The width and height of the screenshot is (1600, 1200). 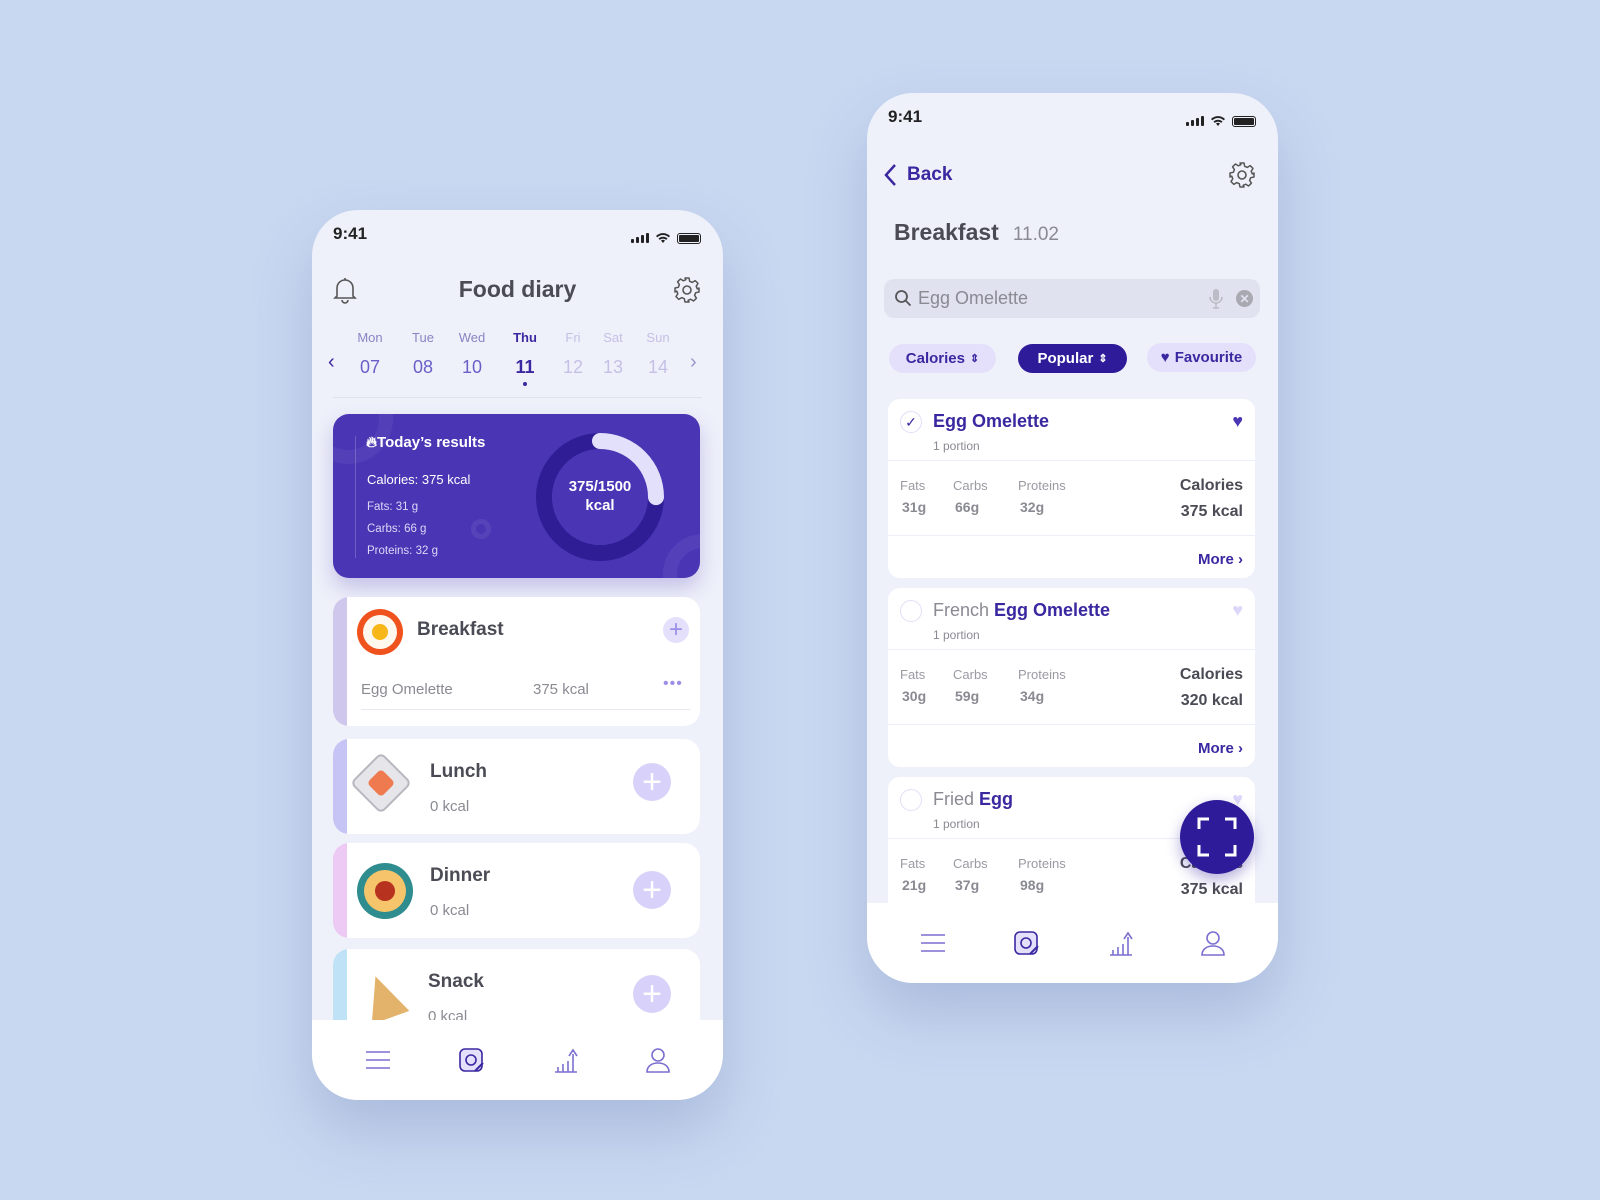 What do you see at coordinates (652, 782) in the screenshot?
I see `add-lunch-button: +` at bounding box center [652, 782].